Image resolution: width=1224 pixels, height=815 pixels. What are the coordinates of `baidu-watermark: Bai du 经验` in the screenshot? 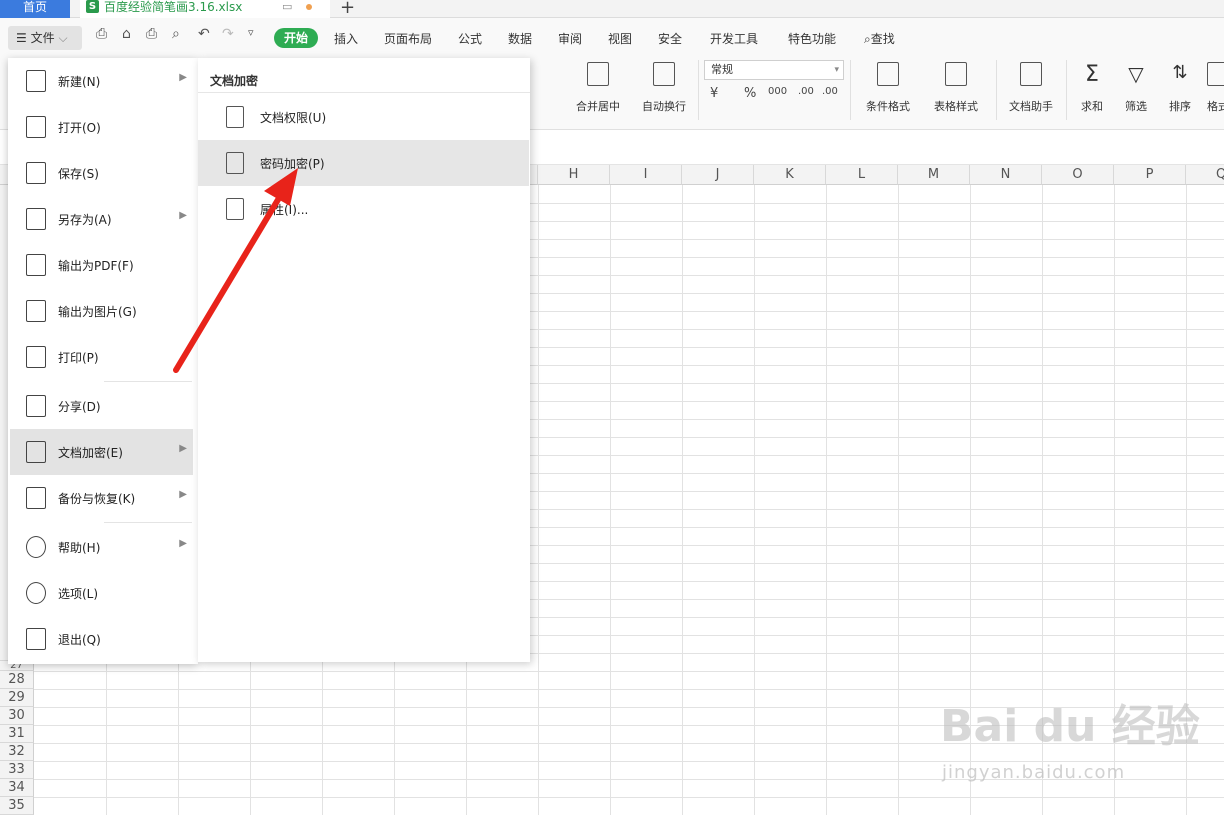 It's located at (1070, 726).